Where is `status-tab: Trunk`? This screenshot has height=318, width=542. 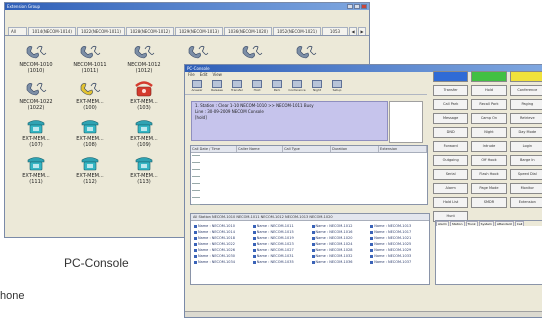
status-tab: Trunk is located at coordinates (471, 223).